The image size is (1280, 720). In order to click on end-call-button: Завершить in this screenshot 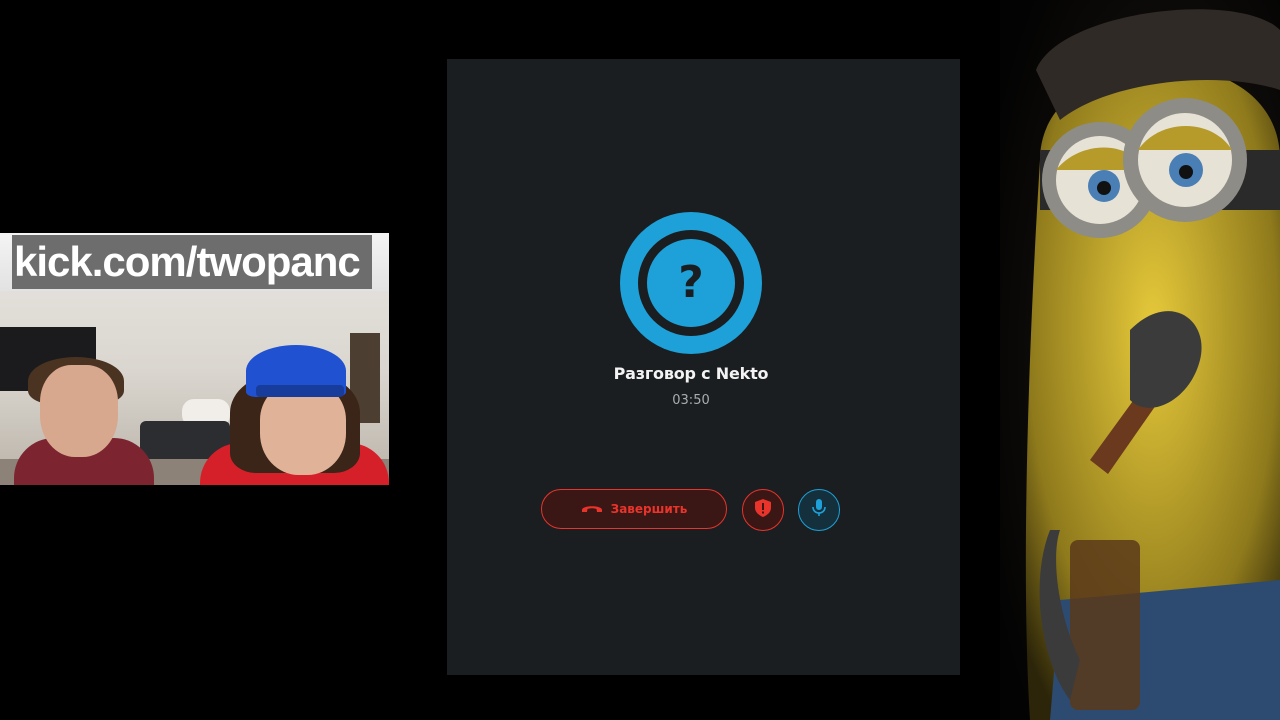, I will do `click(634, 509)`.